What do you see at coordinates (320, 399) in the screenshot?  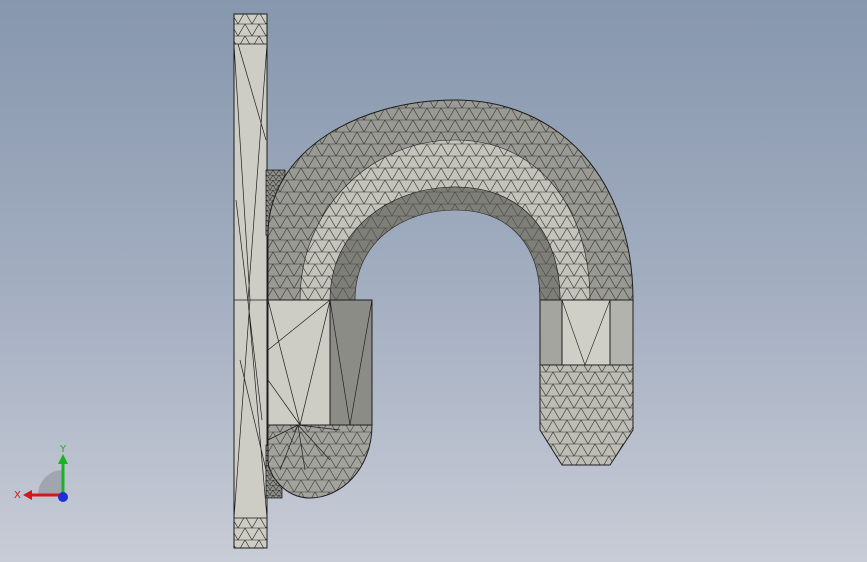 I see `left-leg` at bounding box center [320, 399].